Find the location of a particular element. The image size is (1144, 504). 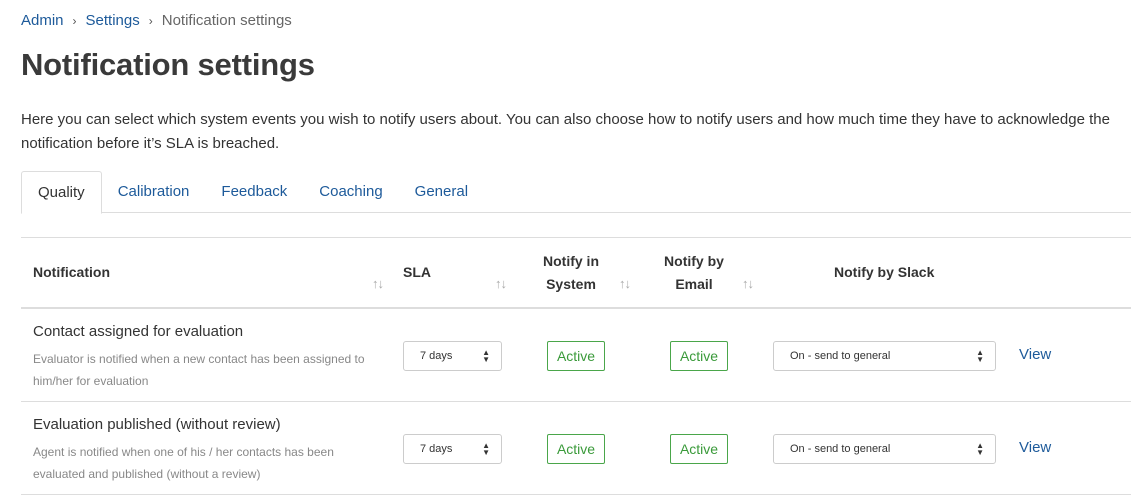

header-notify-slack: Notify by Slack is located at coordinates (884, 272).